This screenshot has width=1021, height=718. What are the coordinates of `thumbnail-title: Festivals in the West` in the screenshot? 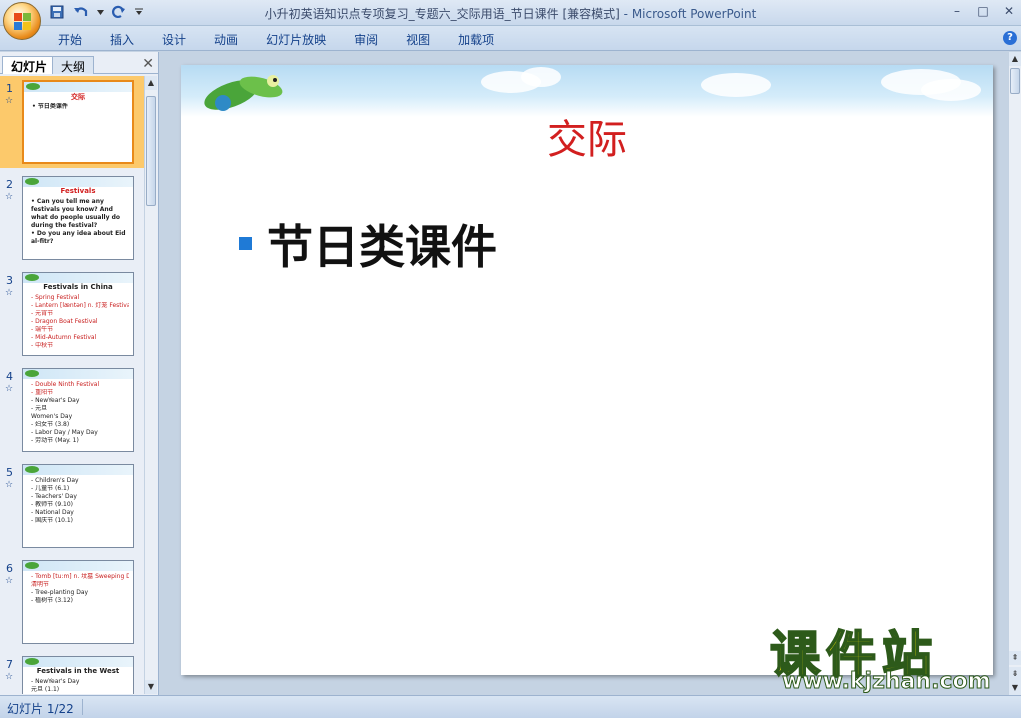 It's located at (78, 671).